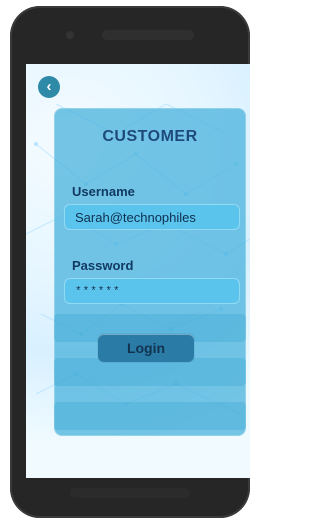  What do you see at coordinates (152, 291) in the screenshot?
I see `password-field: ******` at bounding box center [152, 291].